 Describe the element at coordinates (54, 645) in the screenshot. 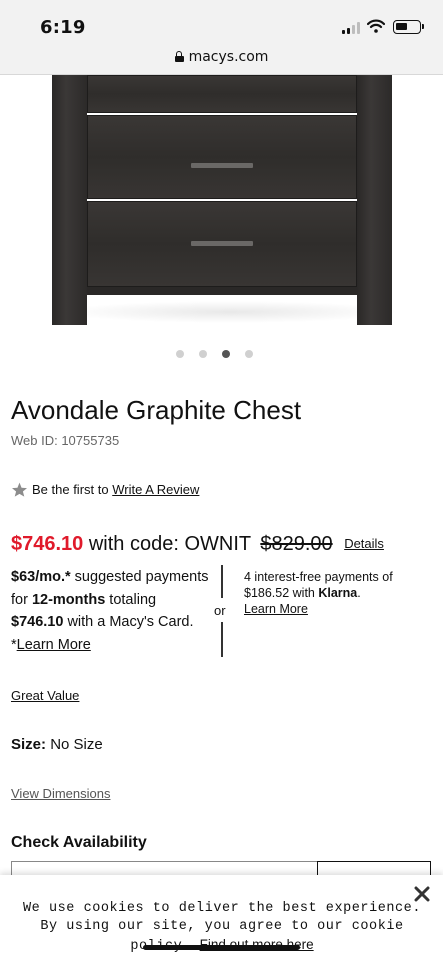

I see `financing-learn-more-link: Learn More` at that location.